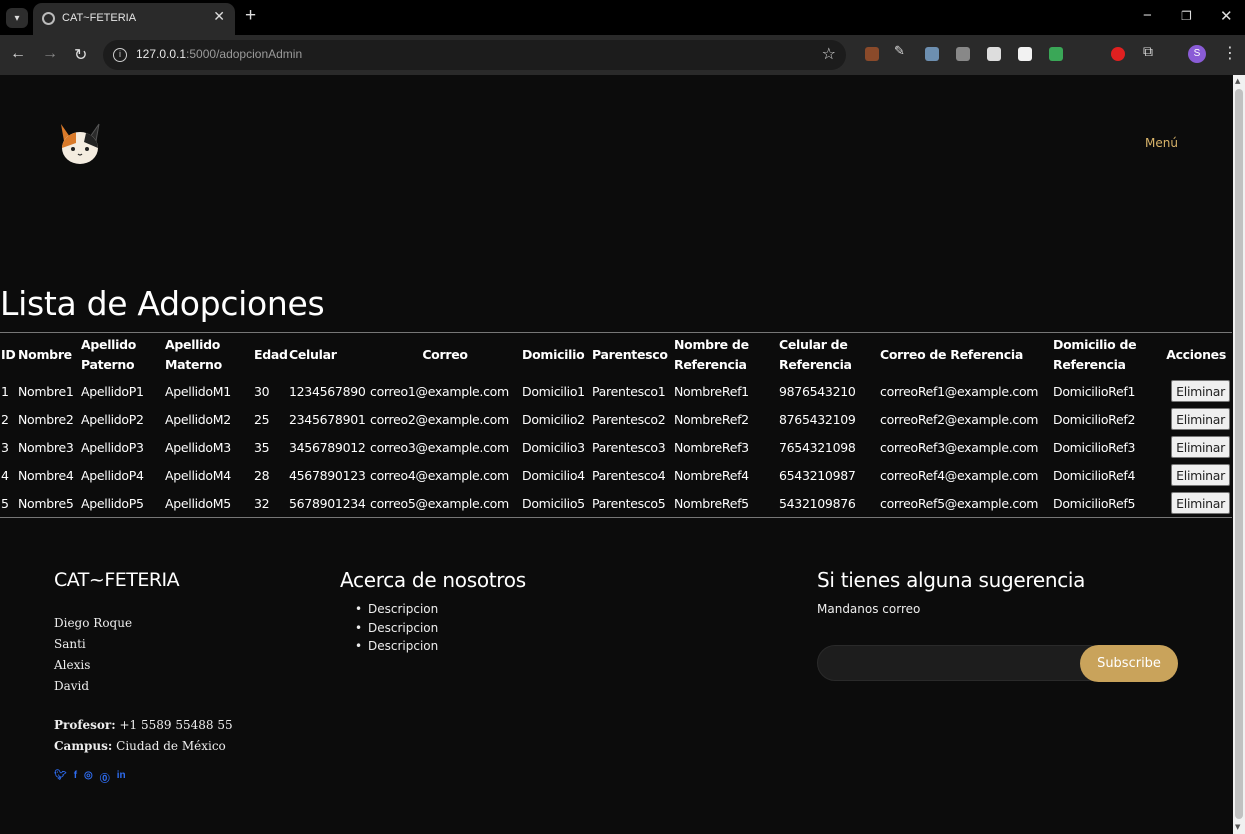 The image size is (1245, 834). What do you see at coordinates (445, 354) in the screenshot?
I see `column-header: Correo` at bounding box center [445, 354].